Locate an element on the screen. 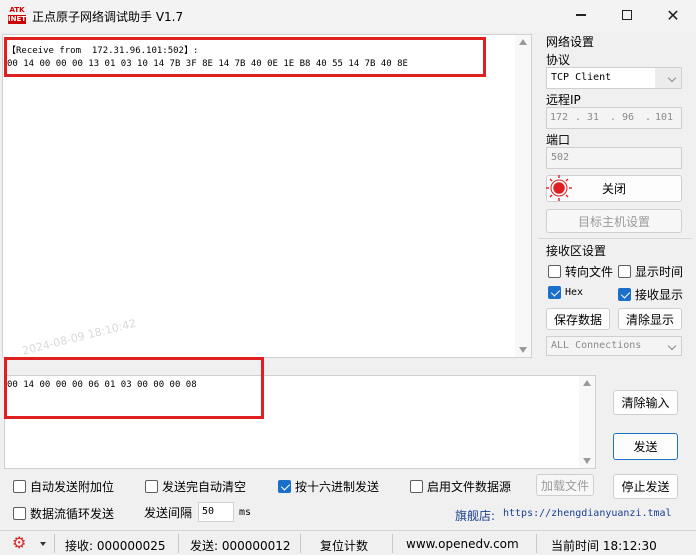  gear-icon: ⚙ is located at coordinates (19, 543).